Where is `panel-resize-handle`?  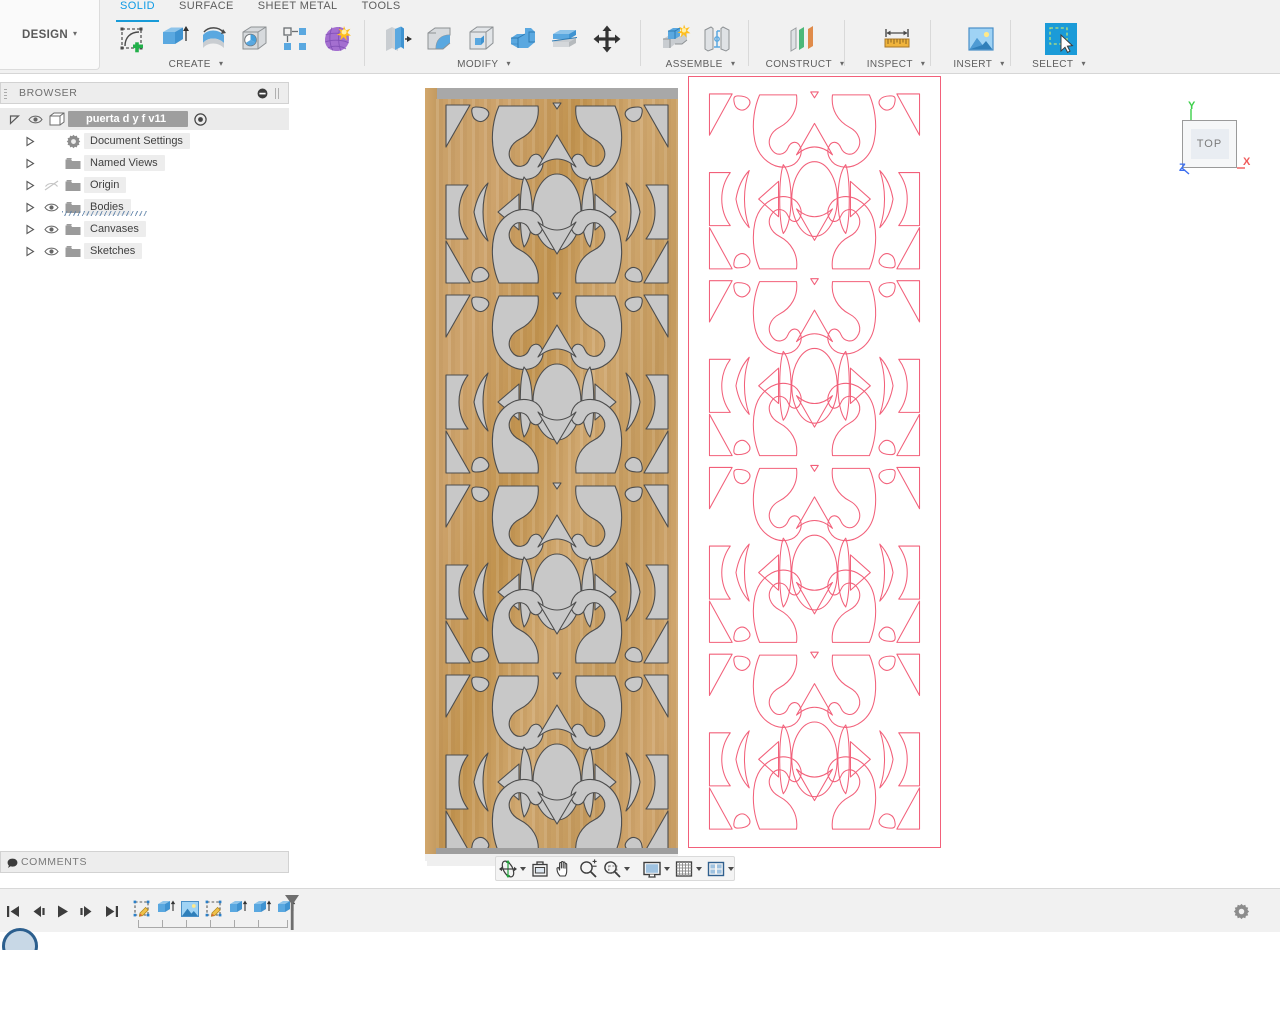 panel-resize-handle is located at coordinates (277, 93).